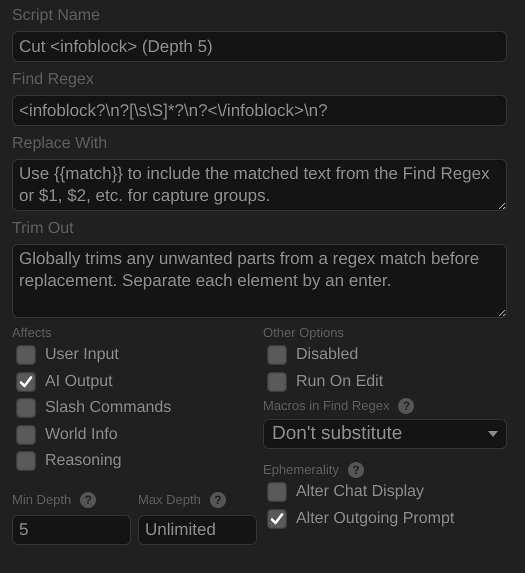  I want to click on field-label: Script Name, so click(56, 16).